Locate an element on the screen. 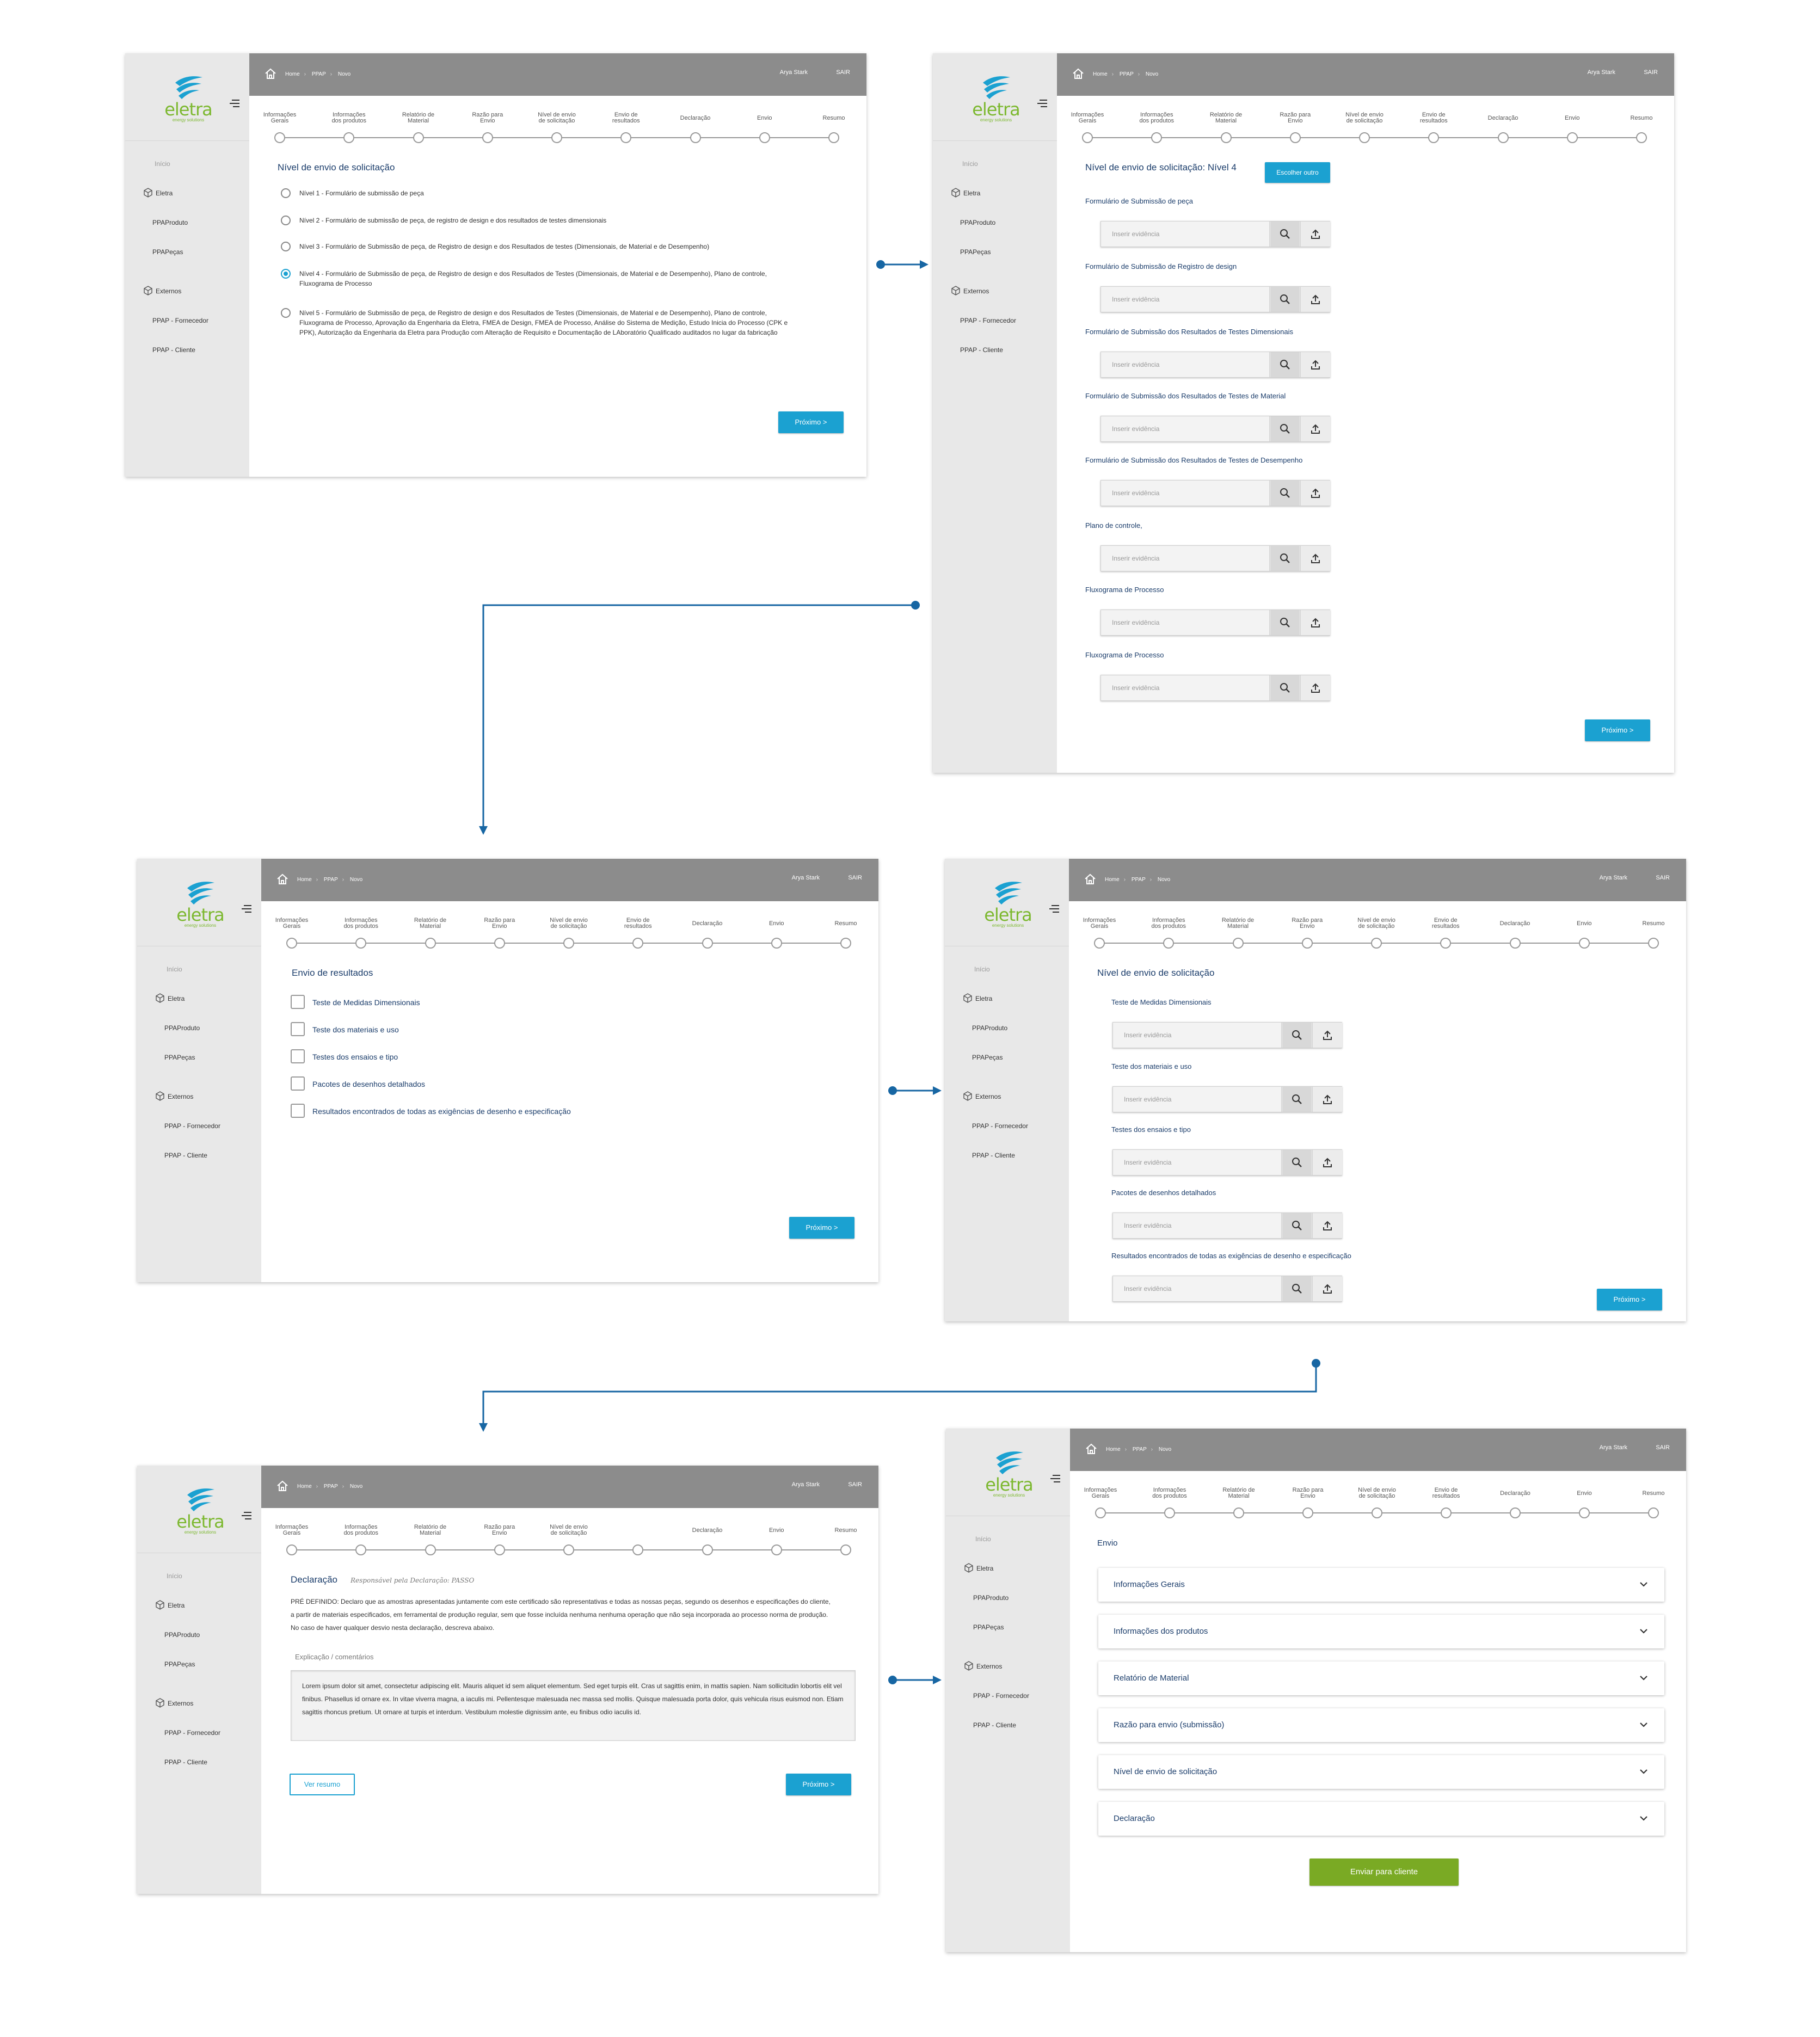 This screenshot has width=1820, height=2037. accordion-section: Razão para envio (submissão) is located at coordinates (1381, 1725).